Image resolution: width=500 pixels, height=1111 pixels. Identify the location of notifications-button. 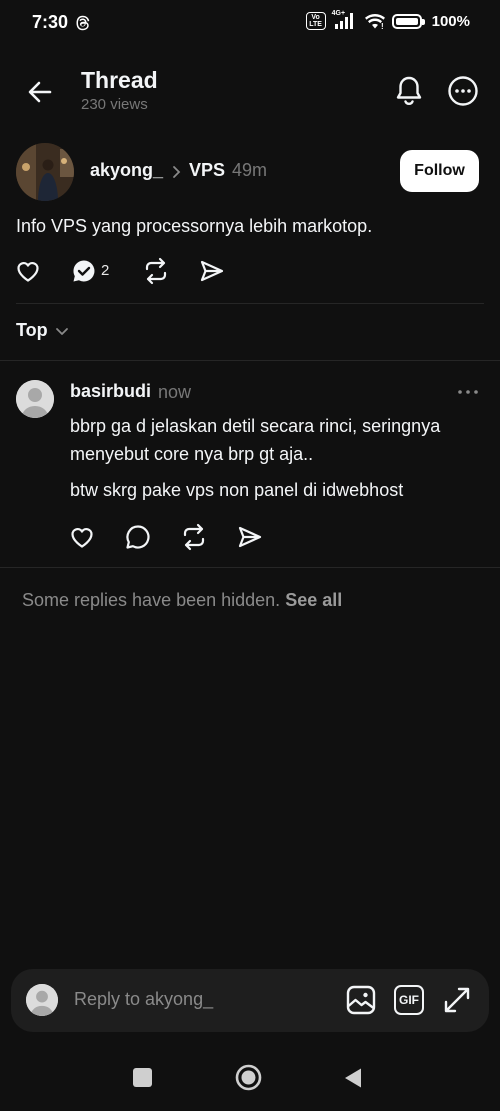
(409, 91).